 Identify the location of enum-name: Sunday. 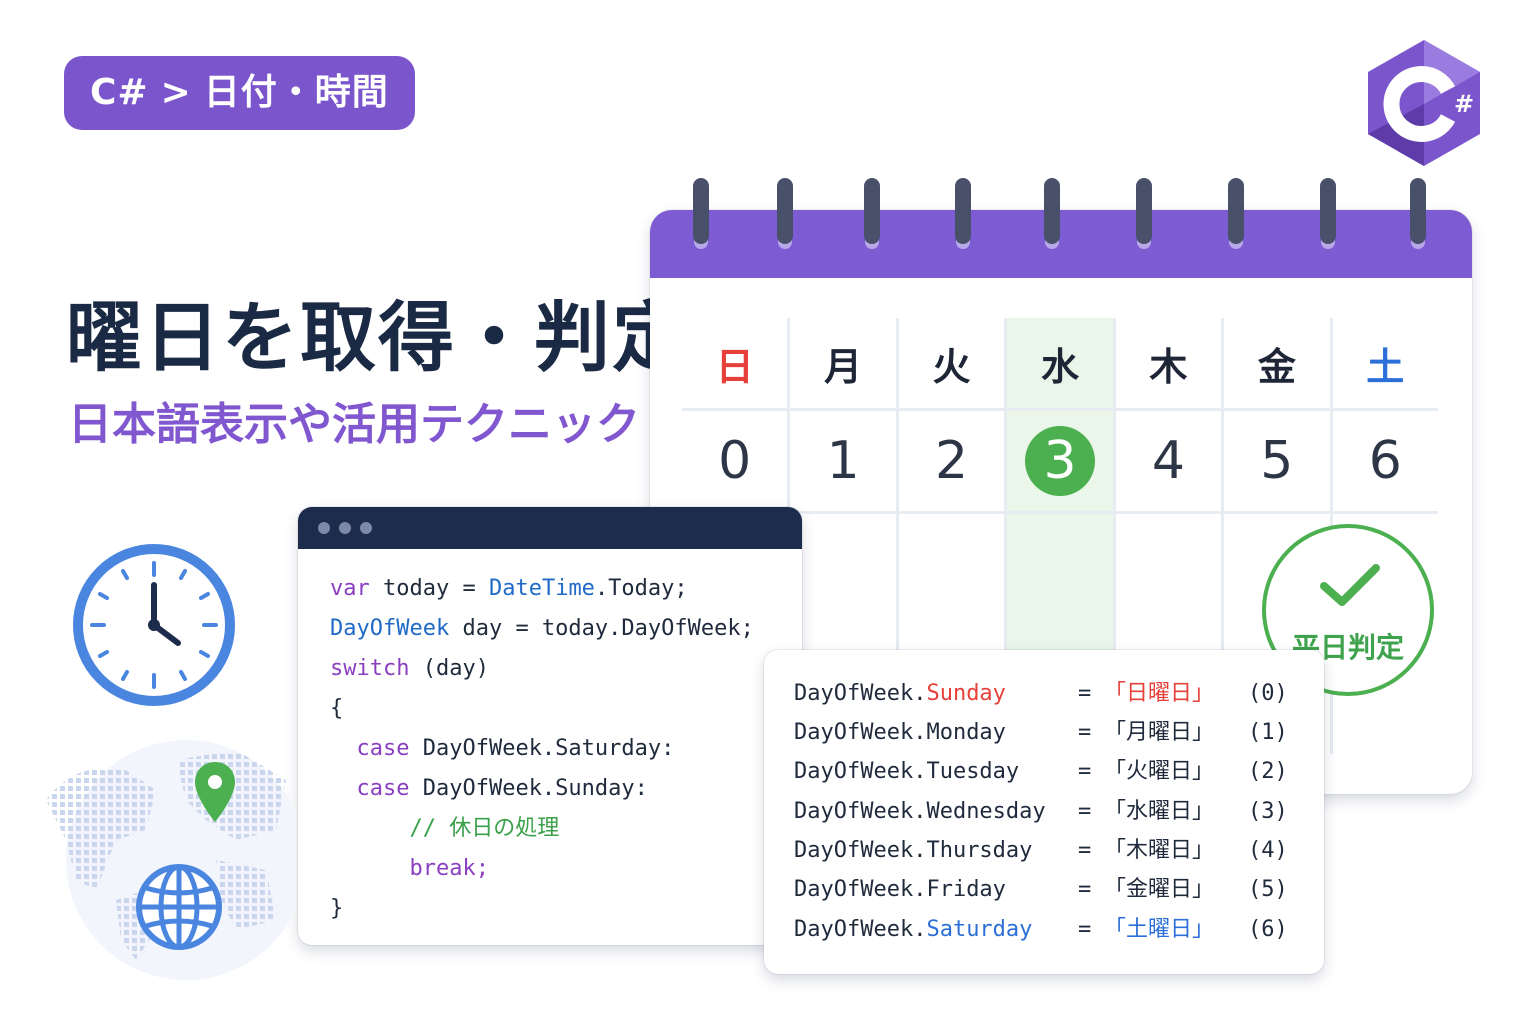
(966, 693).